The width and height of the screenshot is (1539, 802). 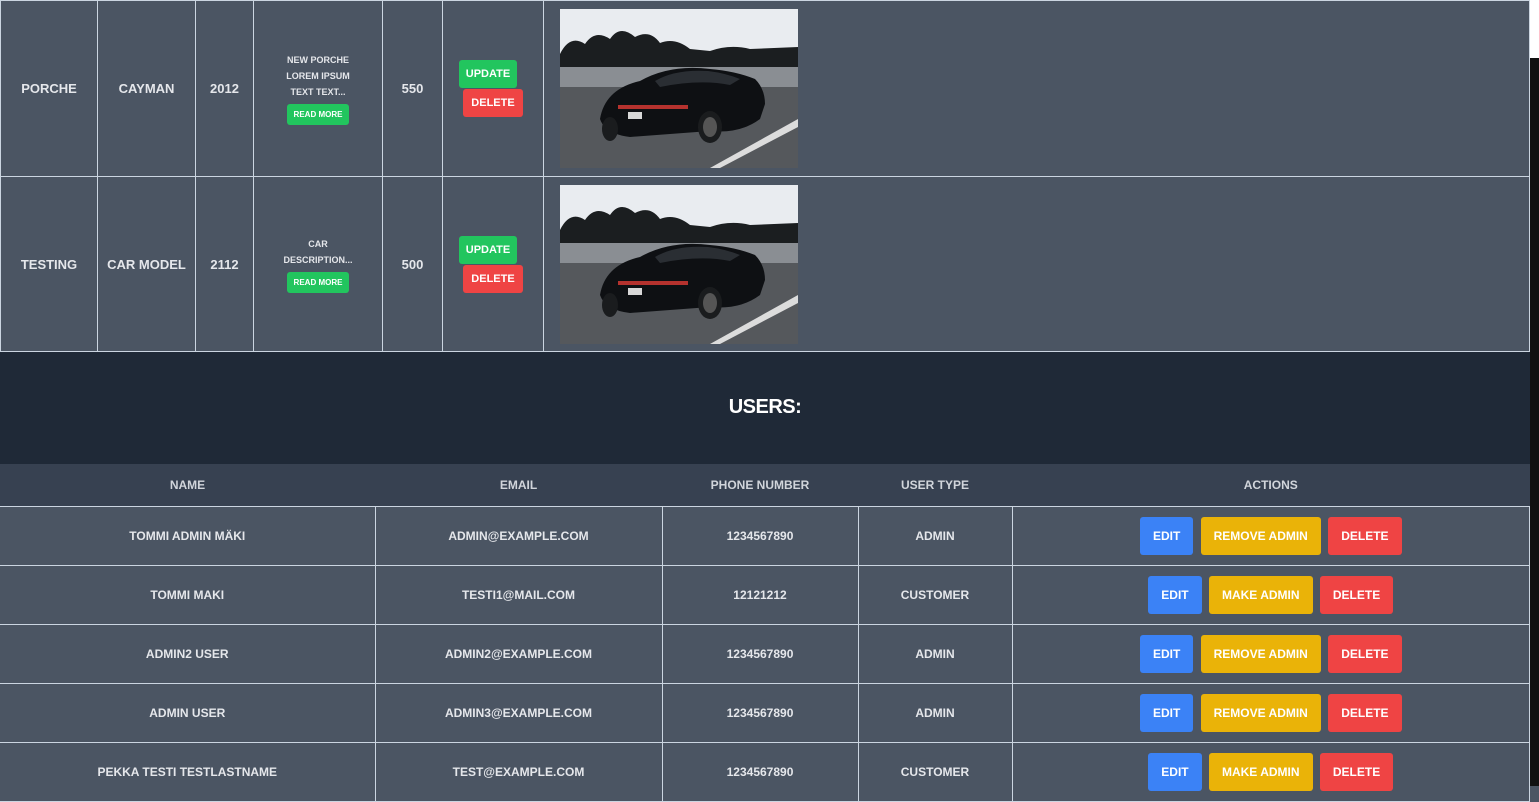 I want to click on car-price: 550, so click(x=412, y=88).